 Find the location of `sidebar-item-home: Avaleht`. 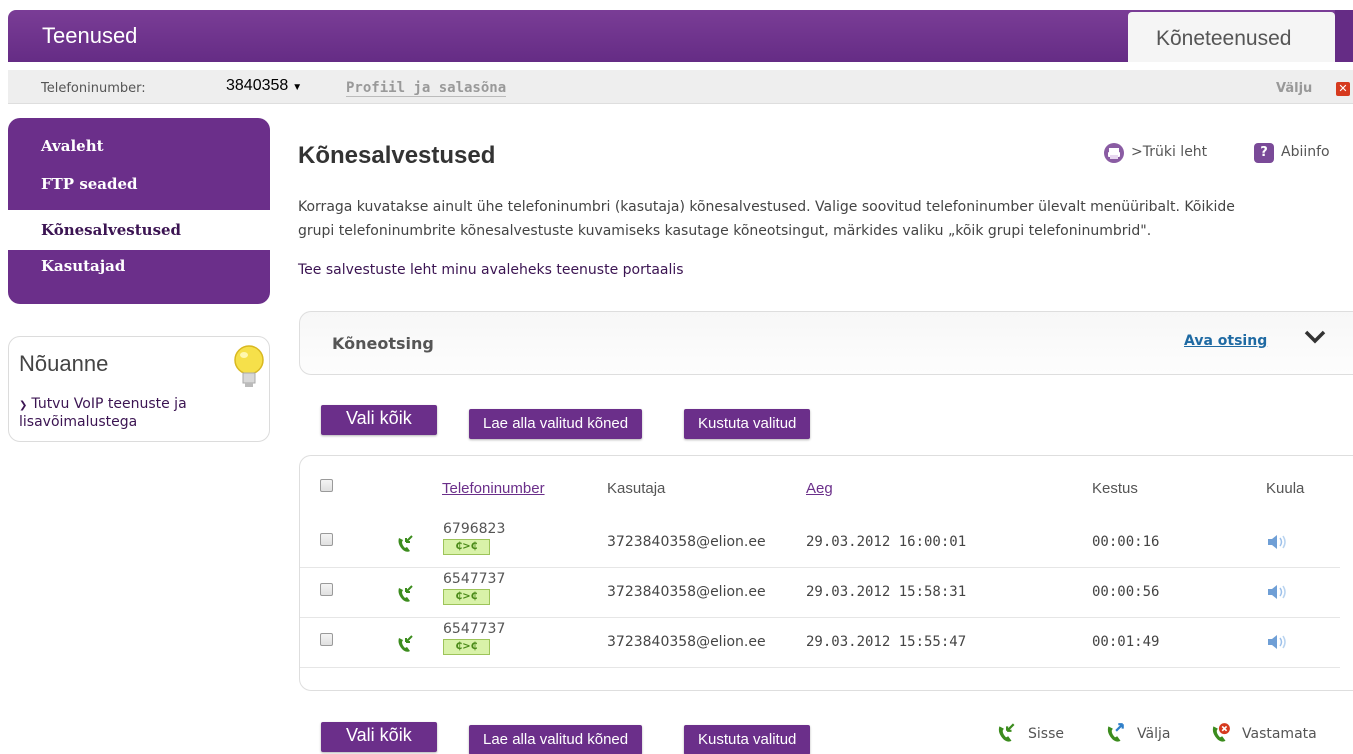

sidebar-item-home: Avaleht is located at coordinates (139, 154).